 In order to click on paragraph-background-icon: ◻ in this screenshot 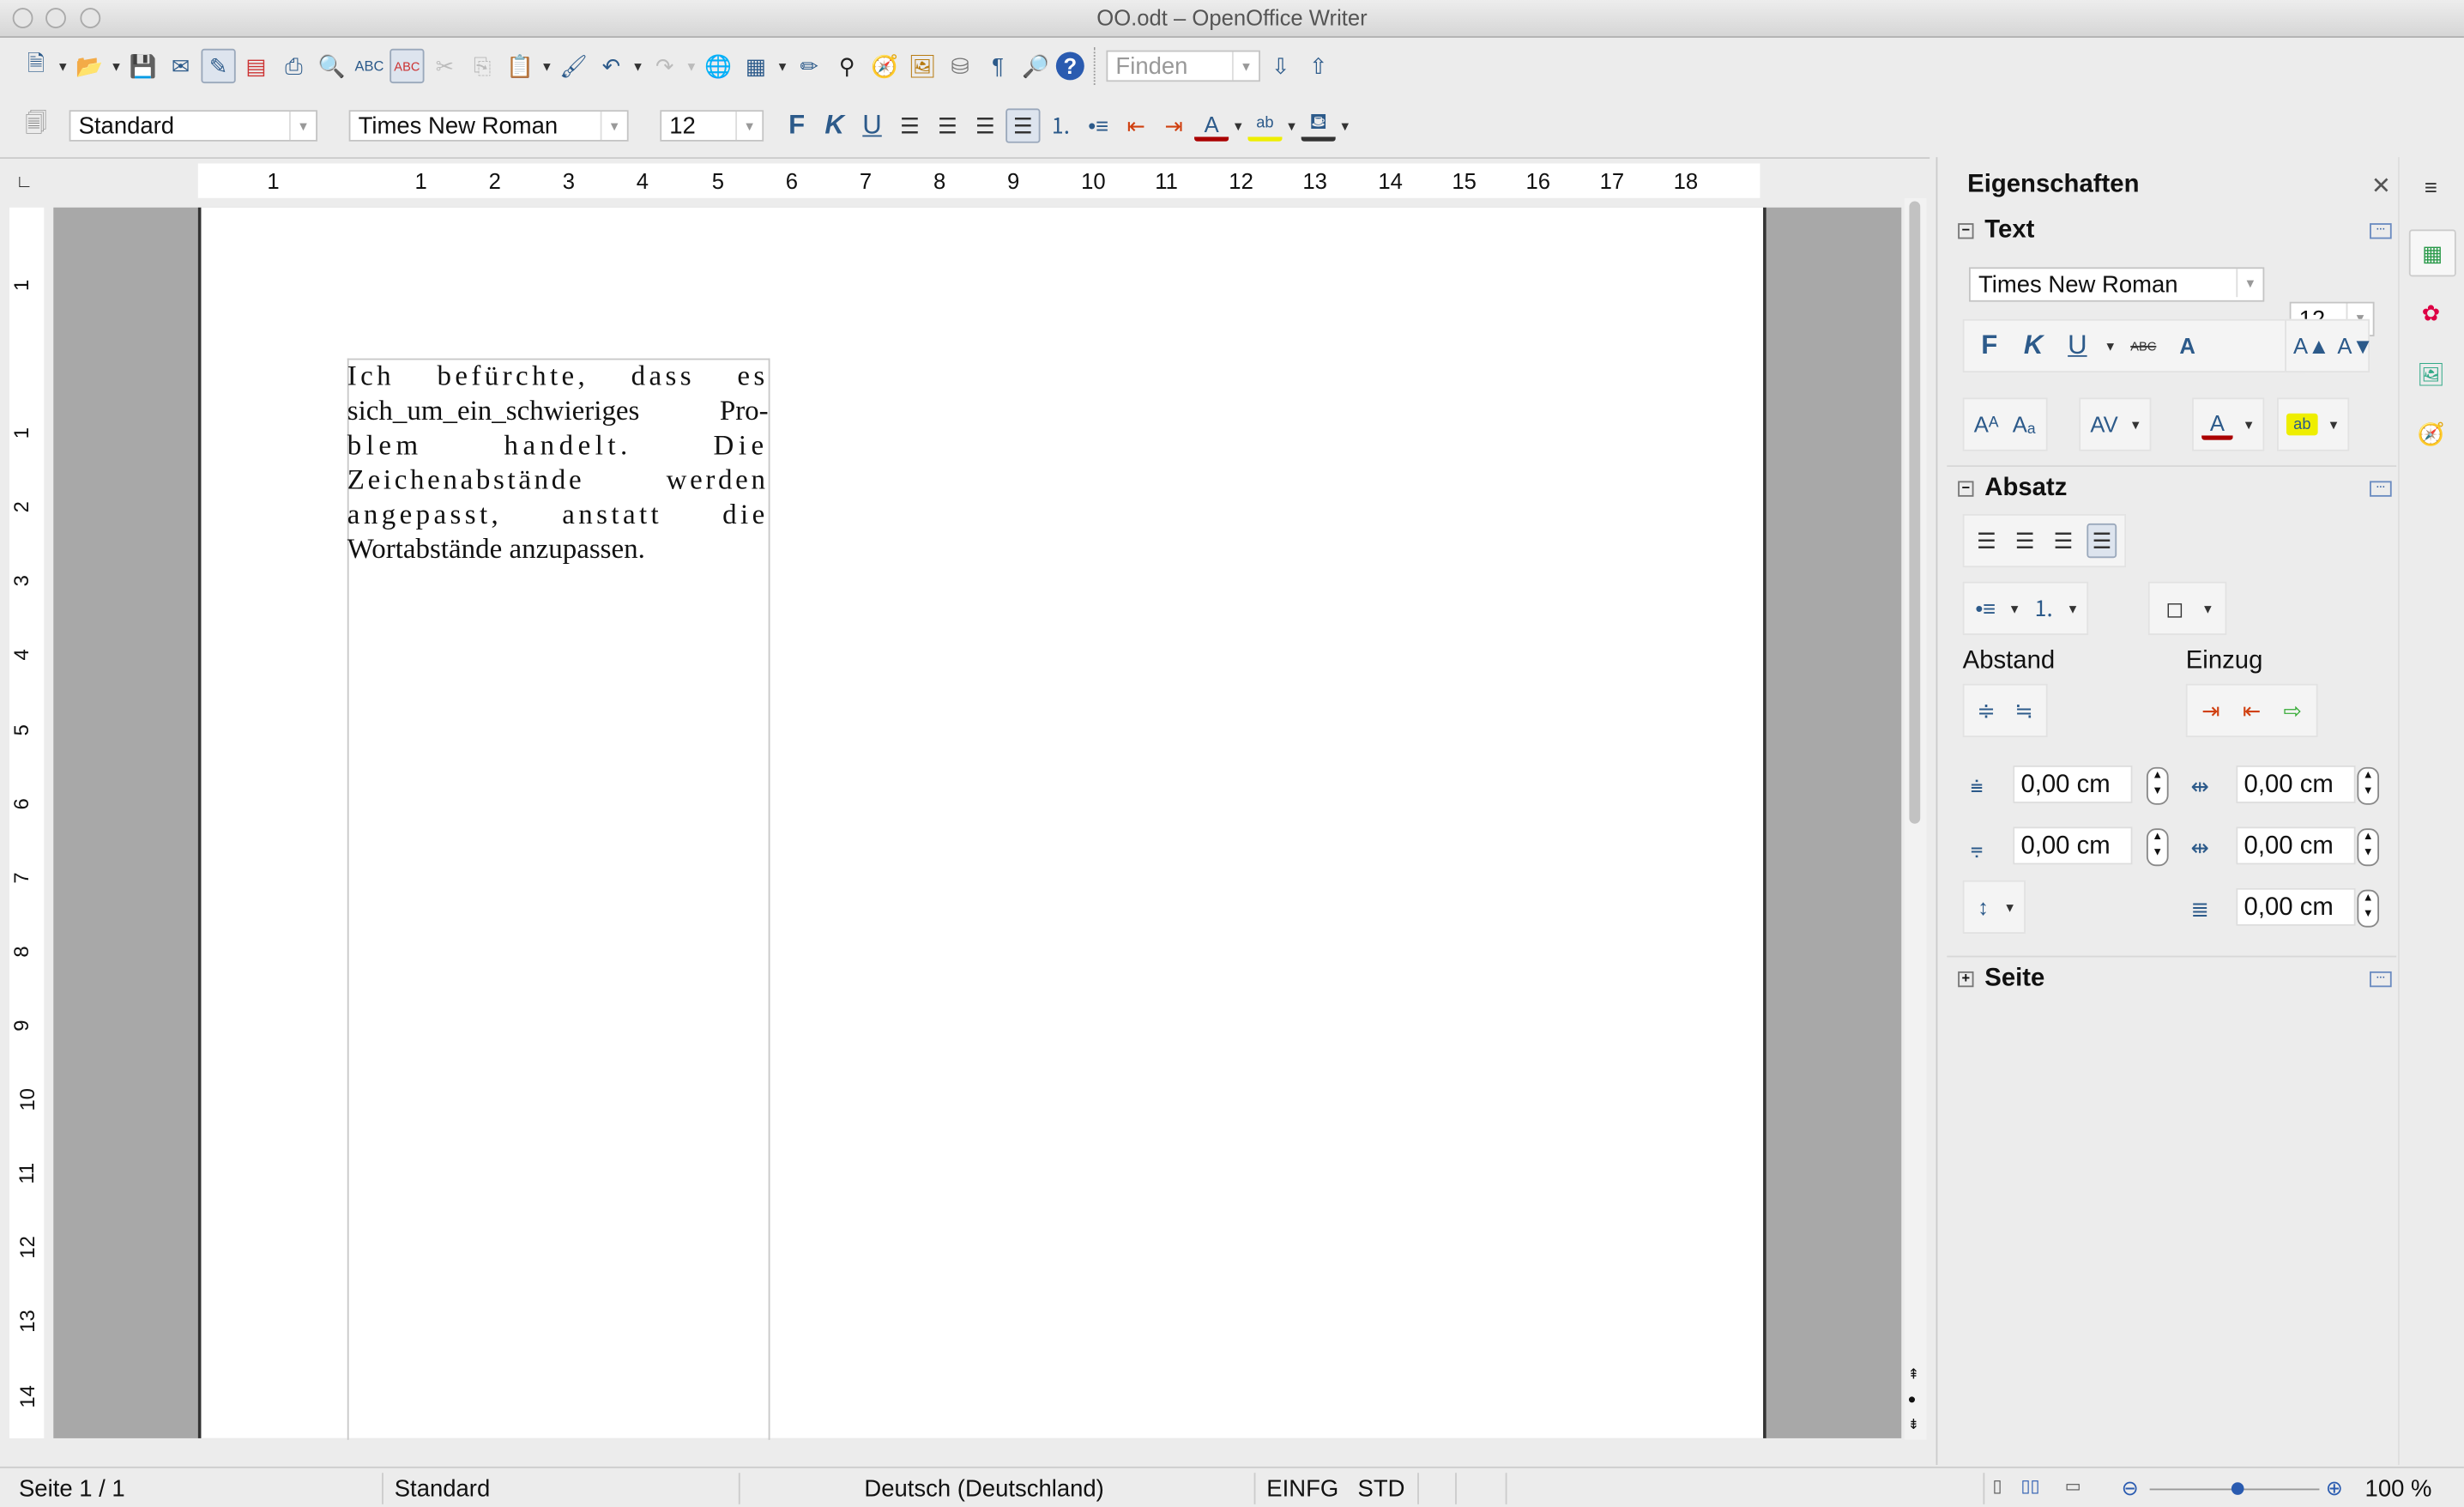, I will do `click(2175, 608)`.